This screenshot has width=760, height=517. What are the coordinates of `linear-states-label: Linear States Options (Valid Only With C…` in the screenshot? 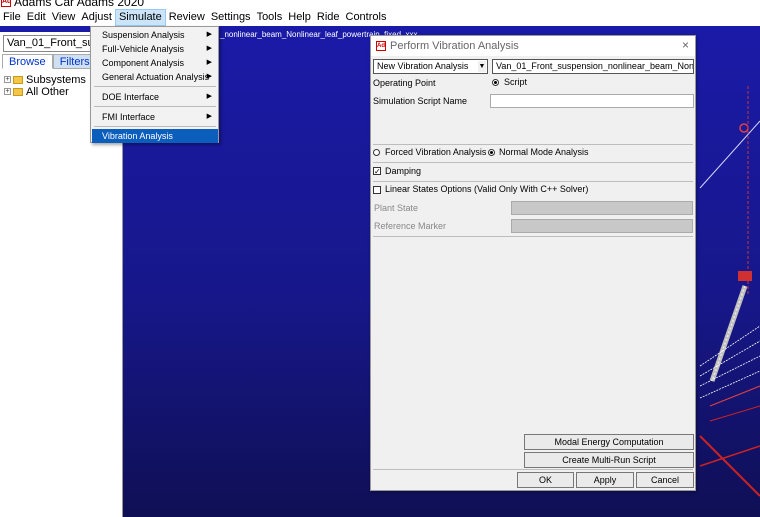 It's located at (487, 189).